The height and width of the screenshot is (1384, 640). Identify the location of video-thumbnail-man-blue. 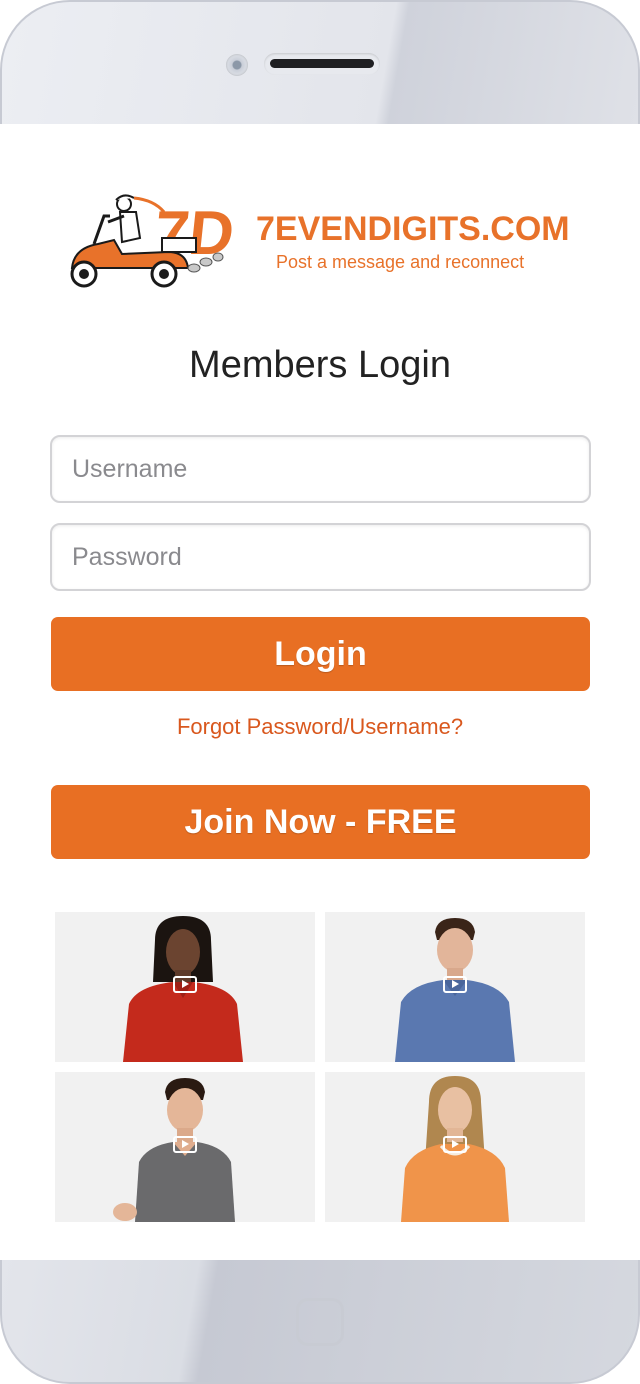
(455, 987).